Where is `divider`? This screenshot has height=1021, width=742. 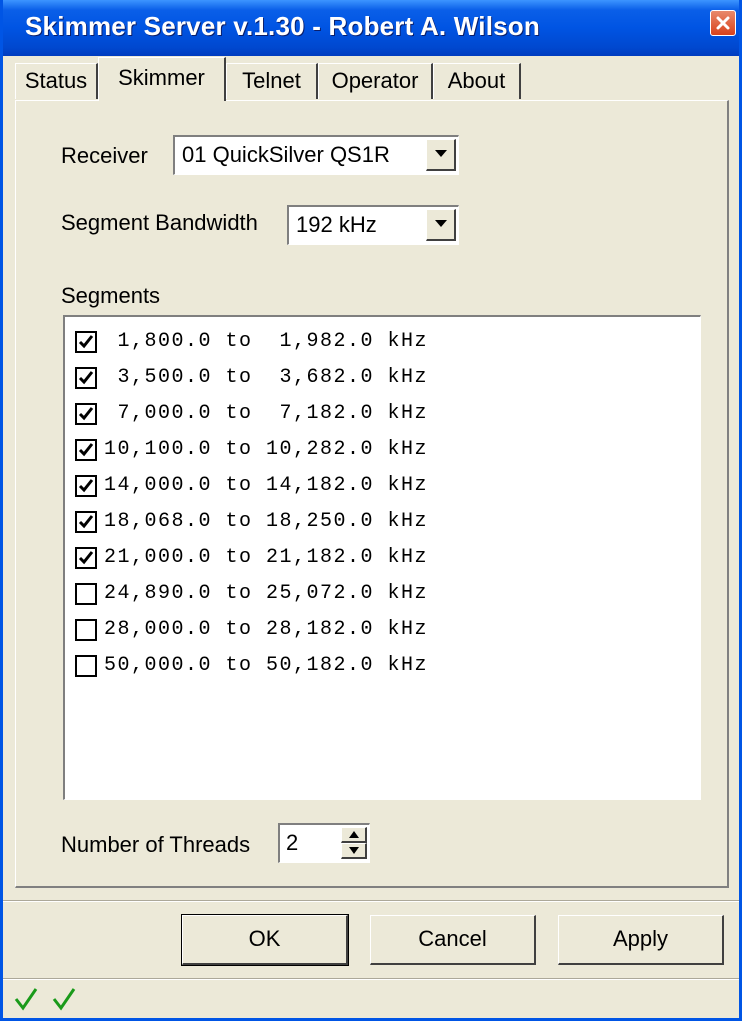 divider is located at coordinates (371, 901).